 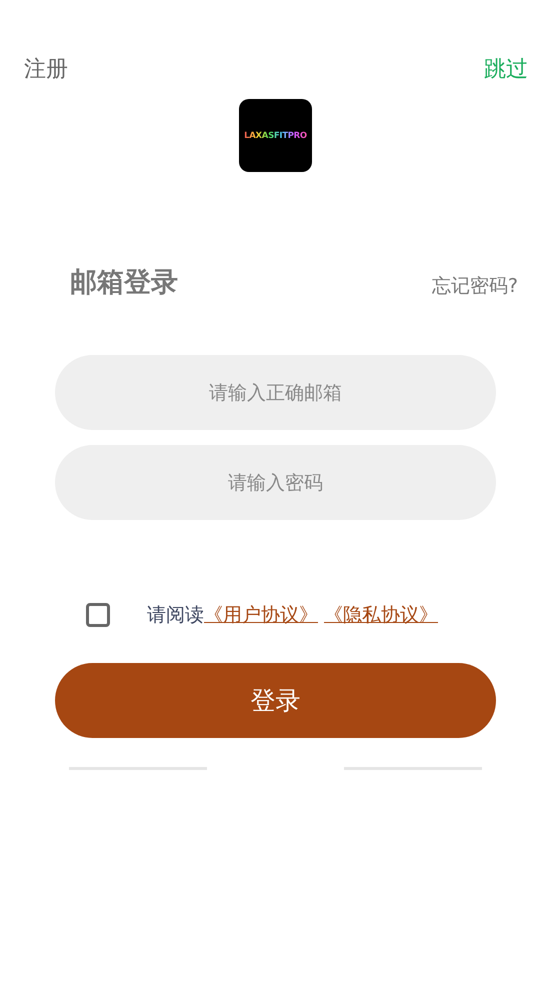 I want to click on agreement-checkbox, so click(x=98, y=615).